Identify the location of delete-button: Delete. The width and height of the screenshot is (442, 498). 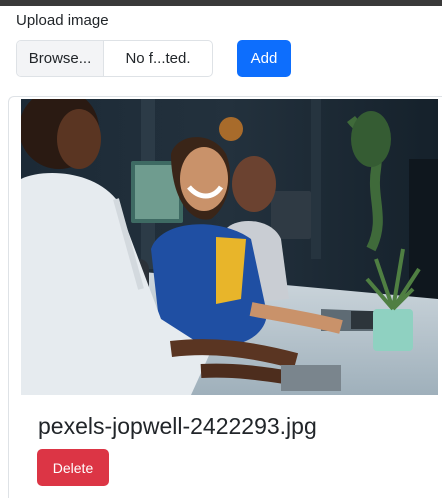
(73, 467).